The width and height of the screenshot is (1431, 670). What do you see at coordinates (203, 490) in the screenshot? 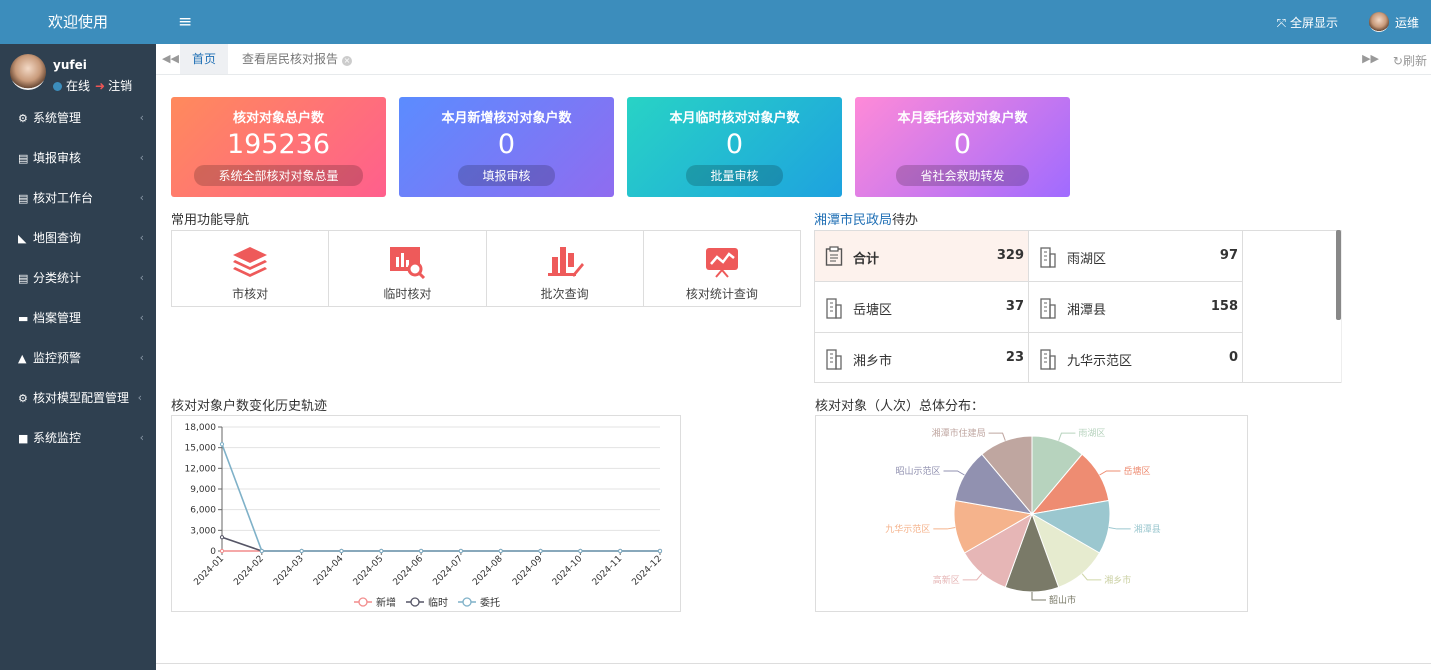
I see `y-tick-label: 9,000` at bounding box center [203, 490].